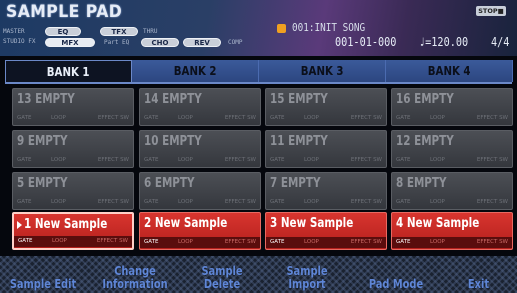 This screenshot has height=293, width=517. What do you see at coordinates (491, 11) in the screenshot?
I see `transport-status-badge: STOP■` at bounding box center [491, 11].